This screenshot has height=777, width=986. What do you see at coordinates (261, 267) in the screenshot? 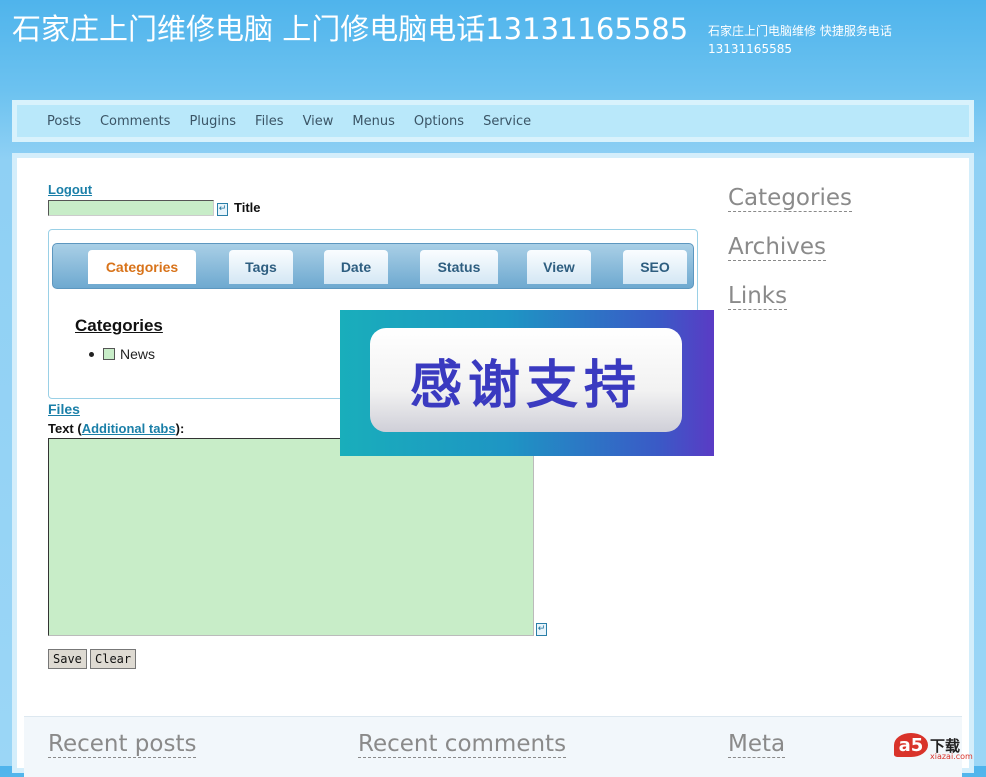
I see `tab-tags: Tags` at bounding box center [261, 267].